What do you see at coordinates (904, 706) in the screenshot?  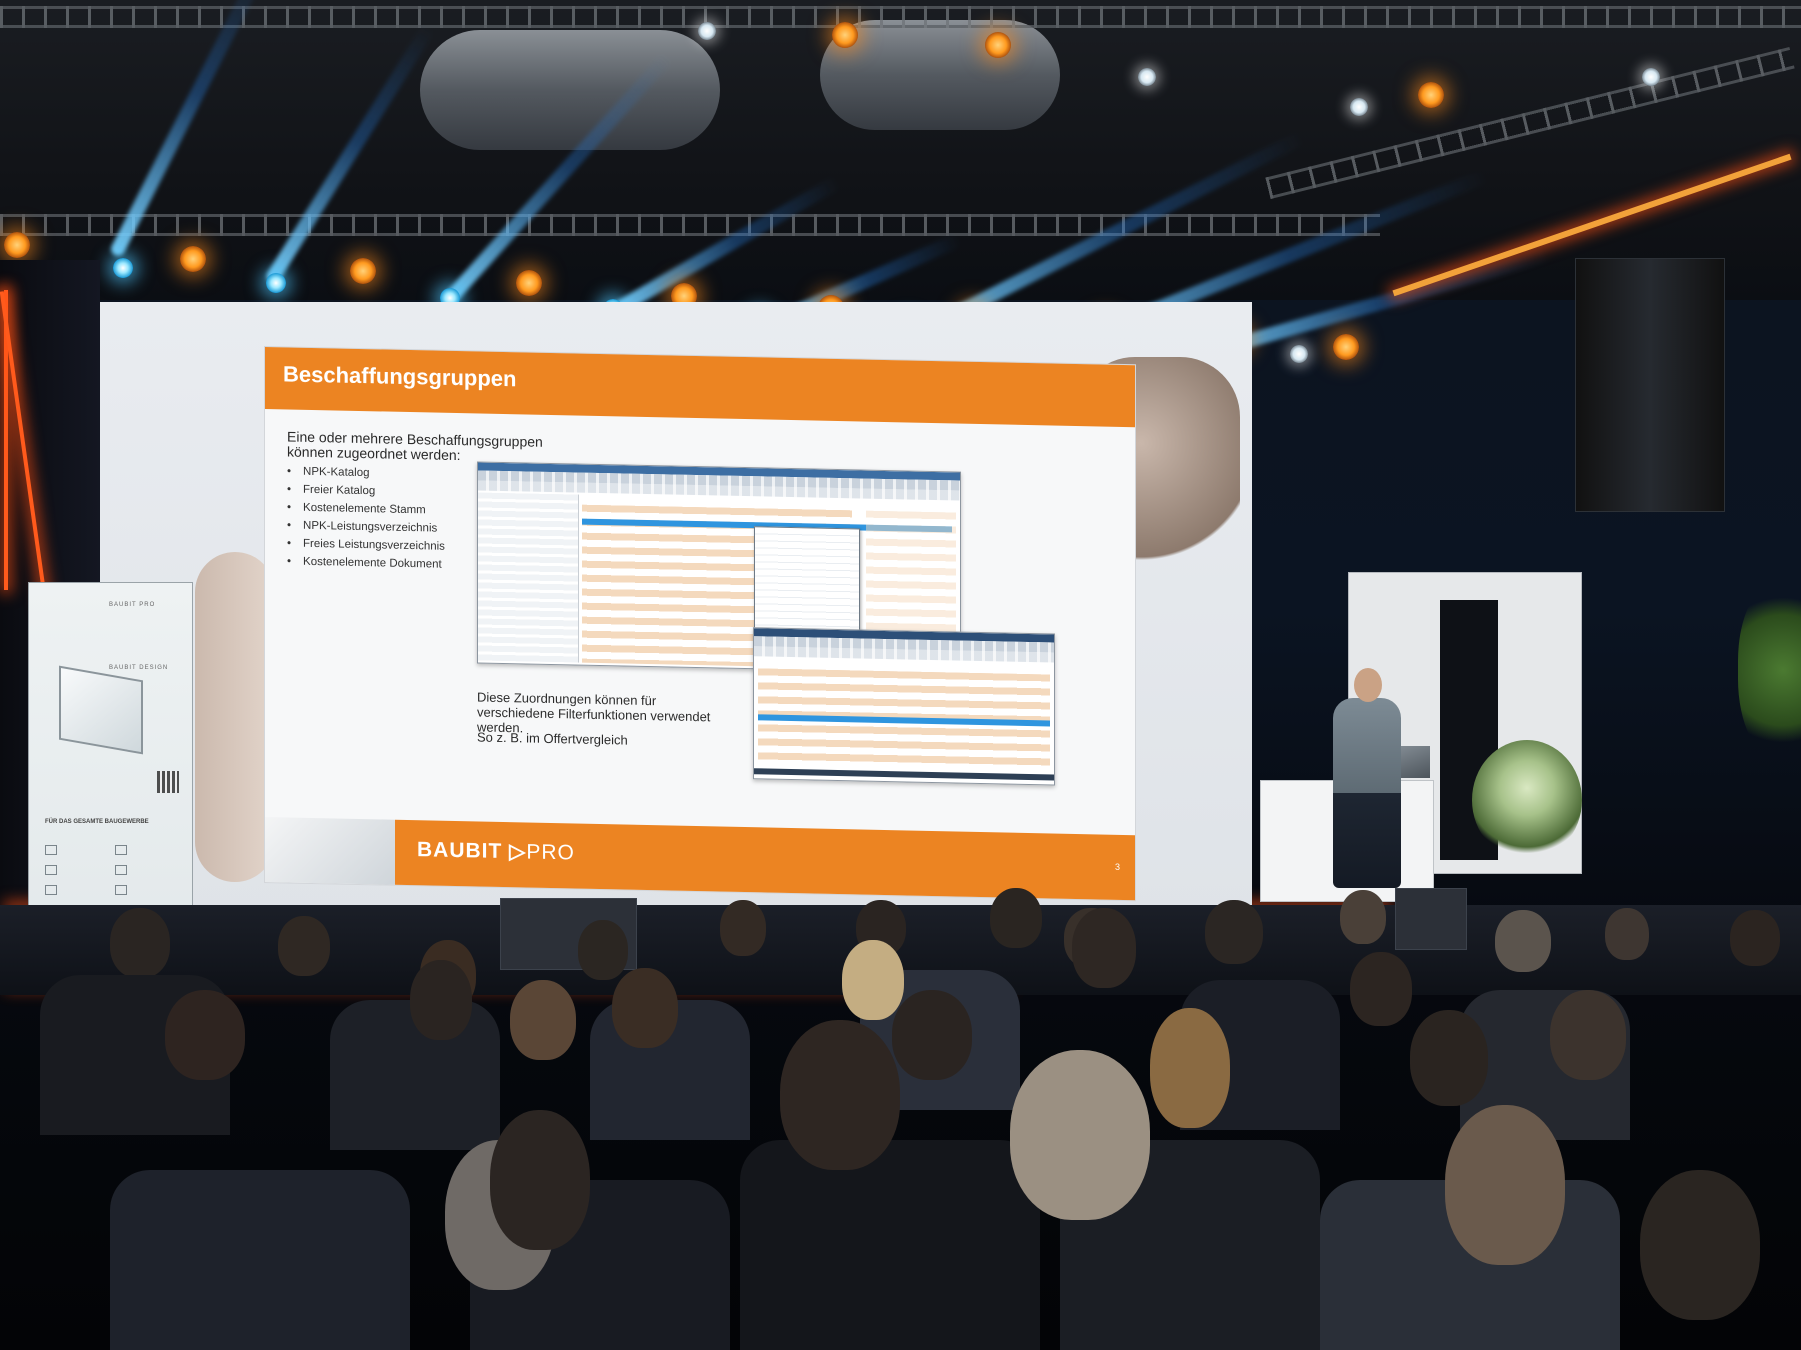 I see `software-screenshot` at bounding box center [904, 706].